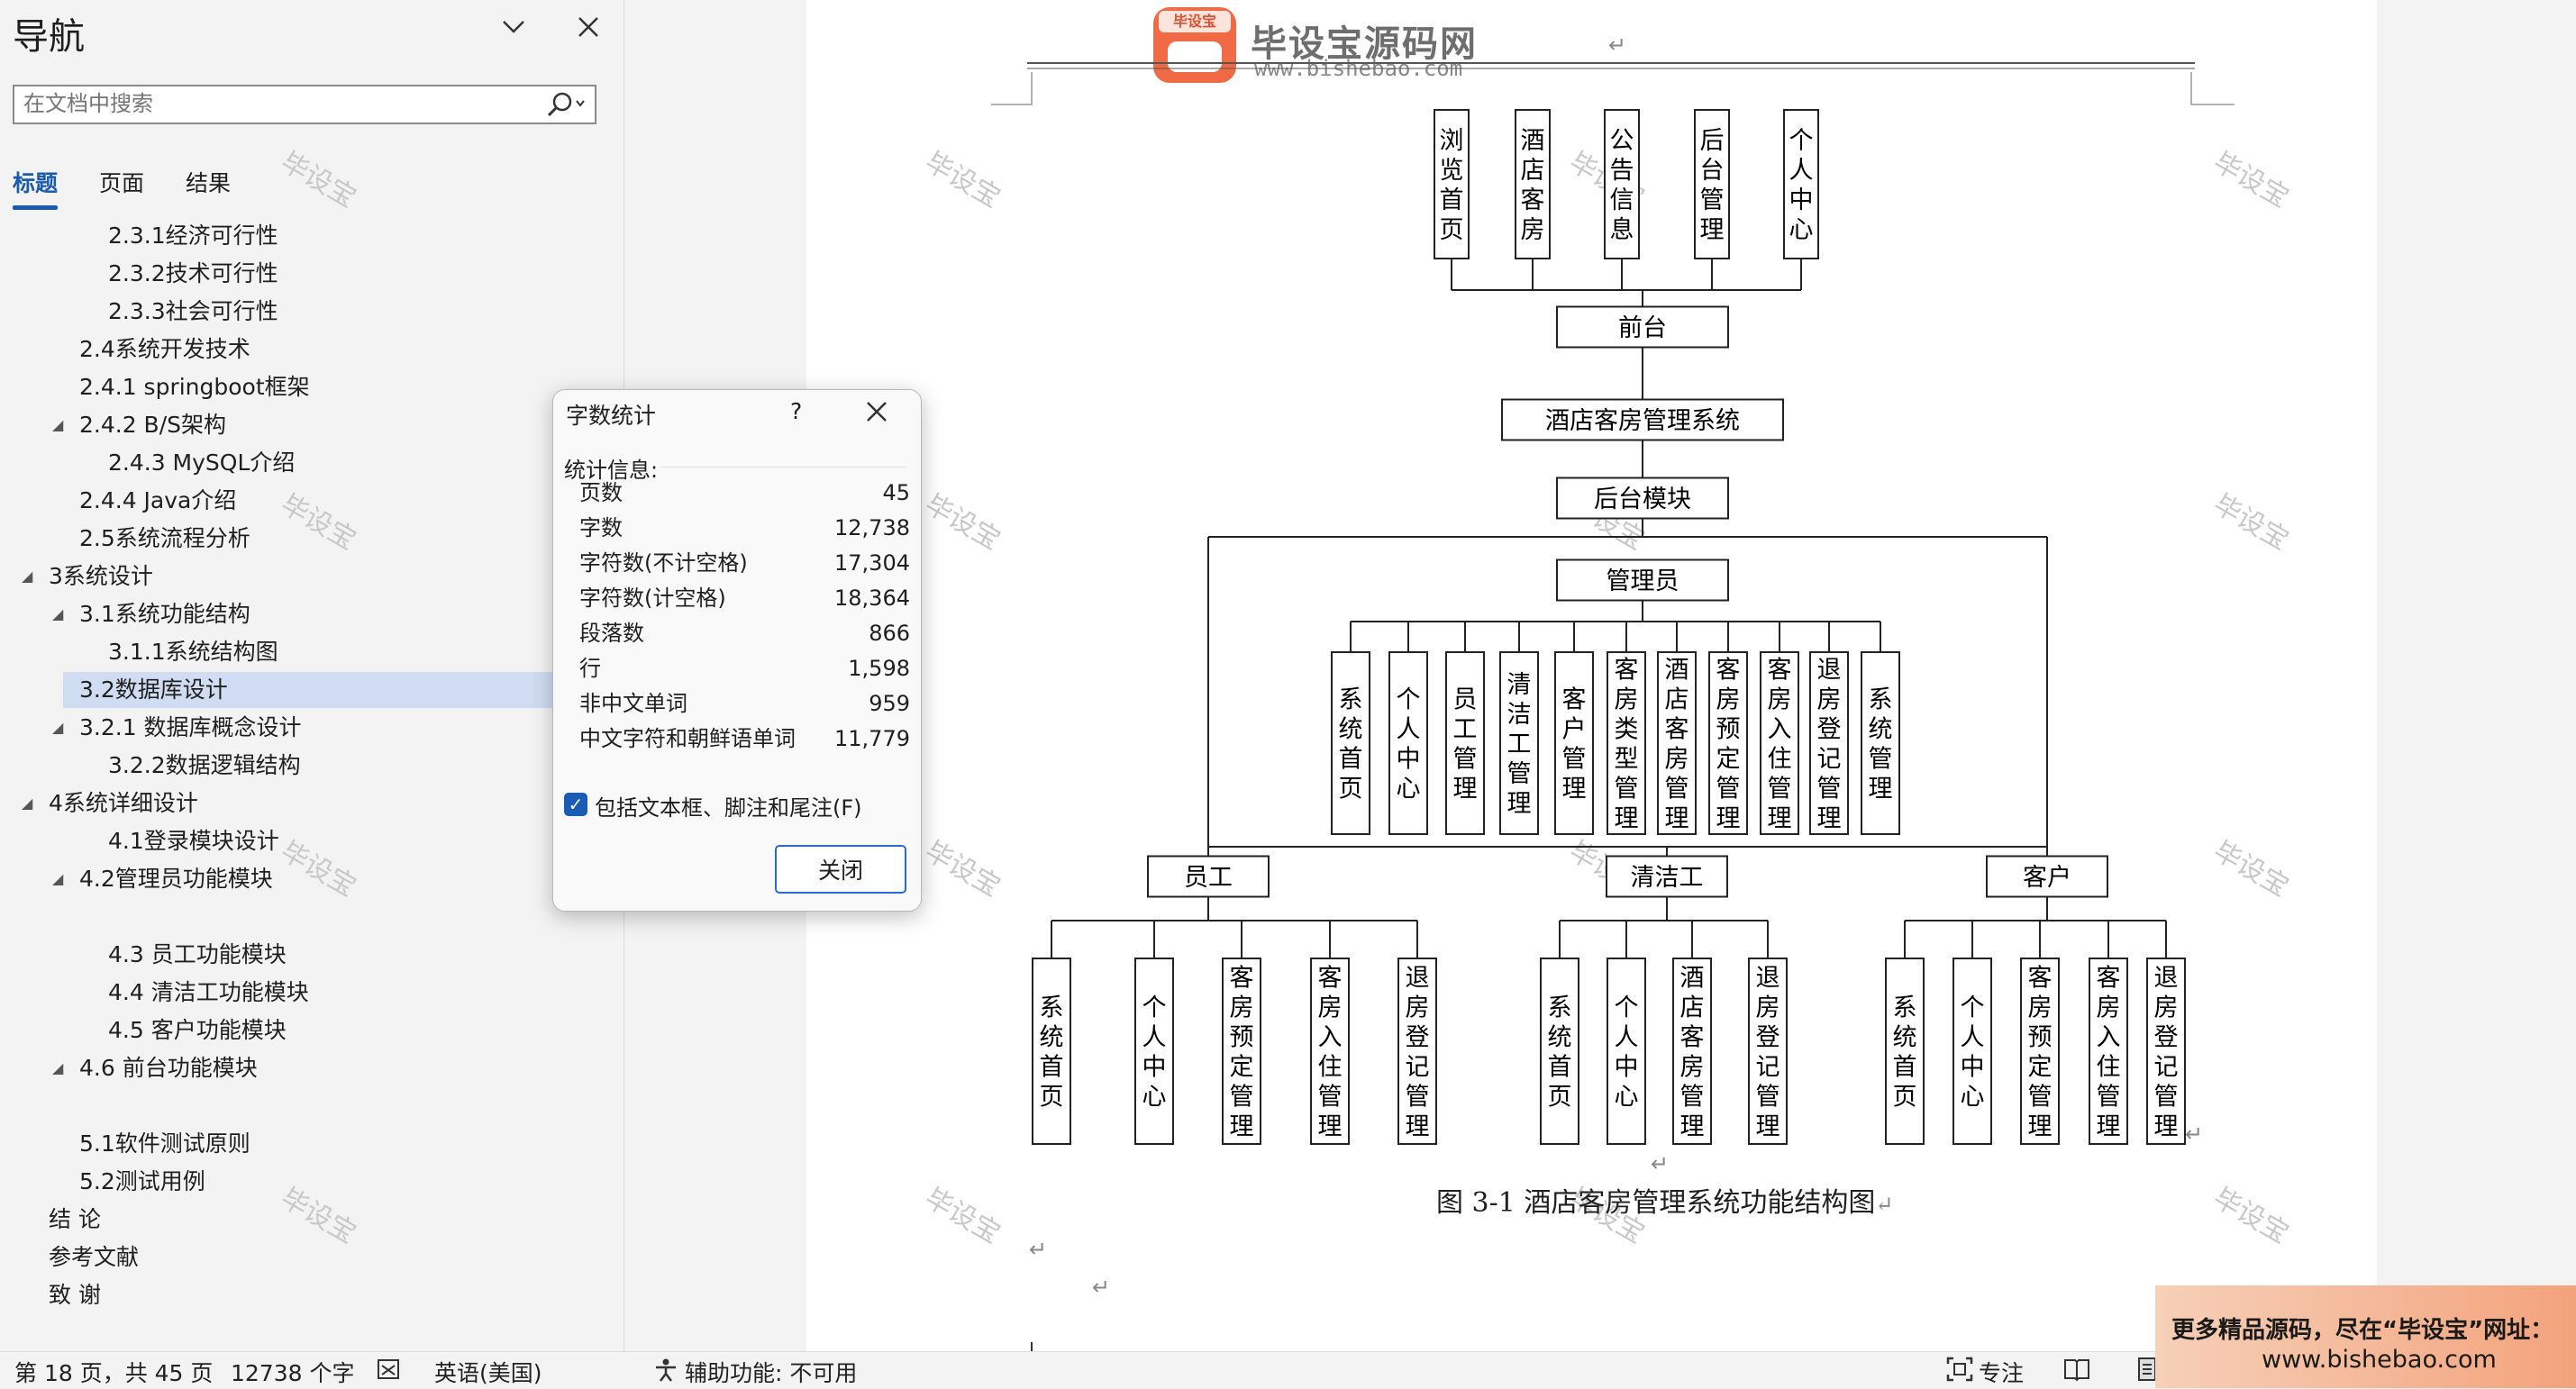  I want to click on stat-label: 字符数(不计空格), so click(663, 563).